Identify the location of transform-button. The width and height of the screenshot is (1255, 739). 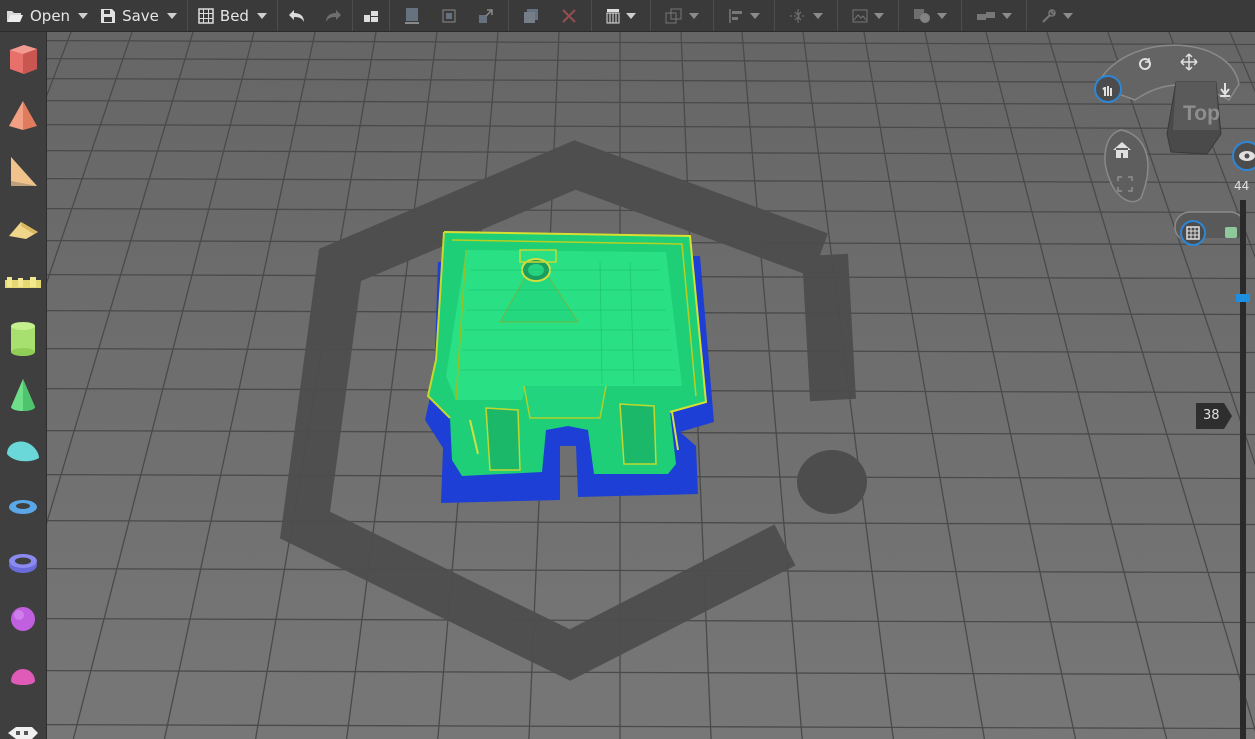
(682, 15).